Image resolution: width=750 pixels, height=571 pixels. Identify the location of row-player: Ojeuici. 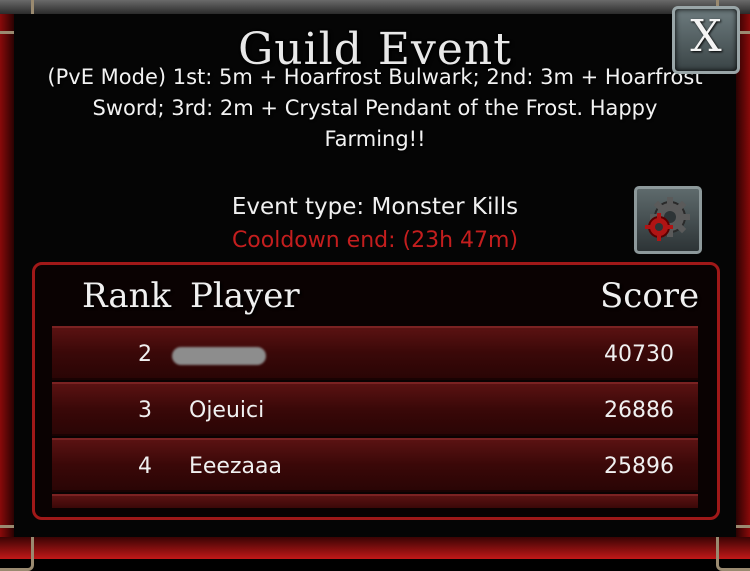
(227, 410).